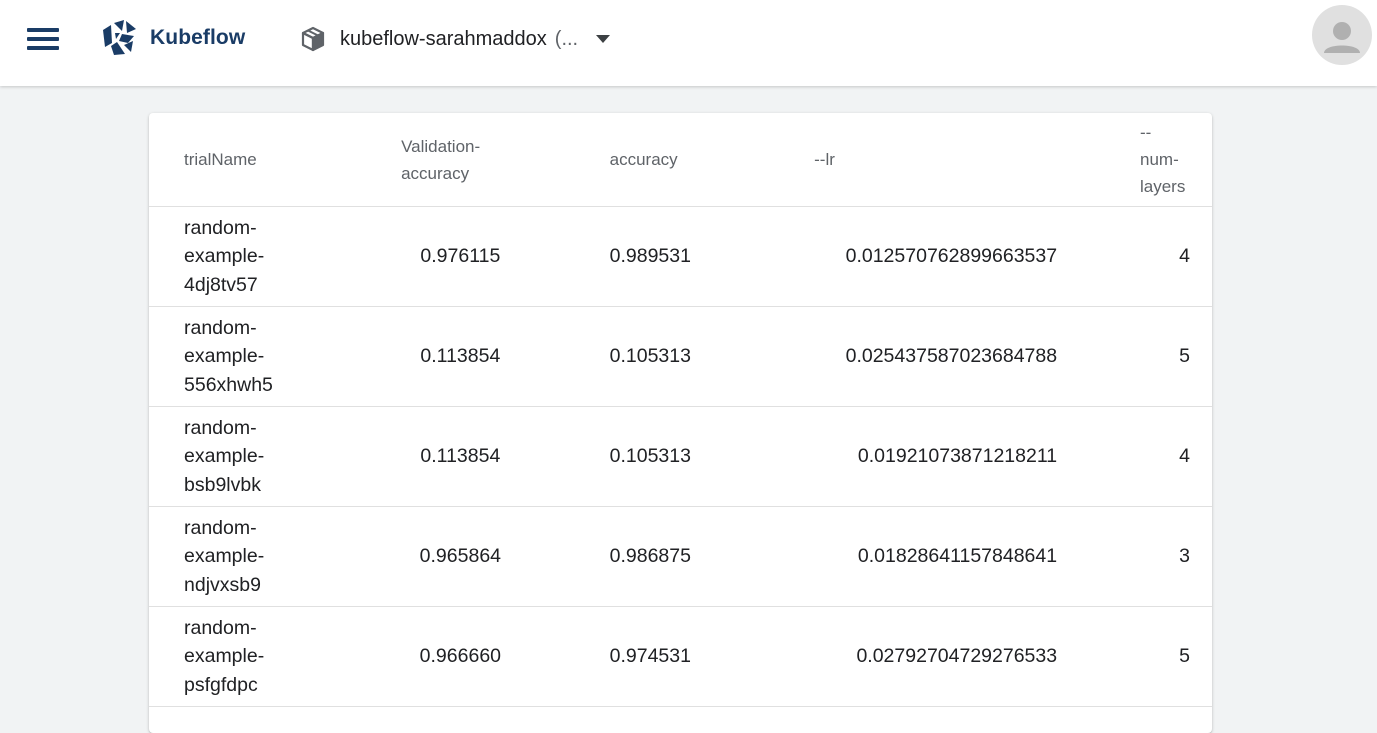 Image resolution: width=1377 pixels, height=733 pixels. I want to click on num-layers-cell: 3, so click(1134, 556).